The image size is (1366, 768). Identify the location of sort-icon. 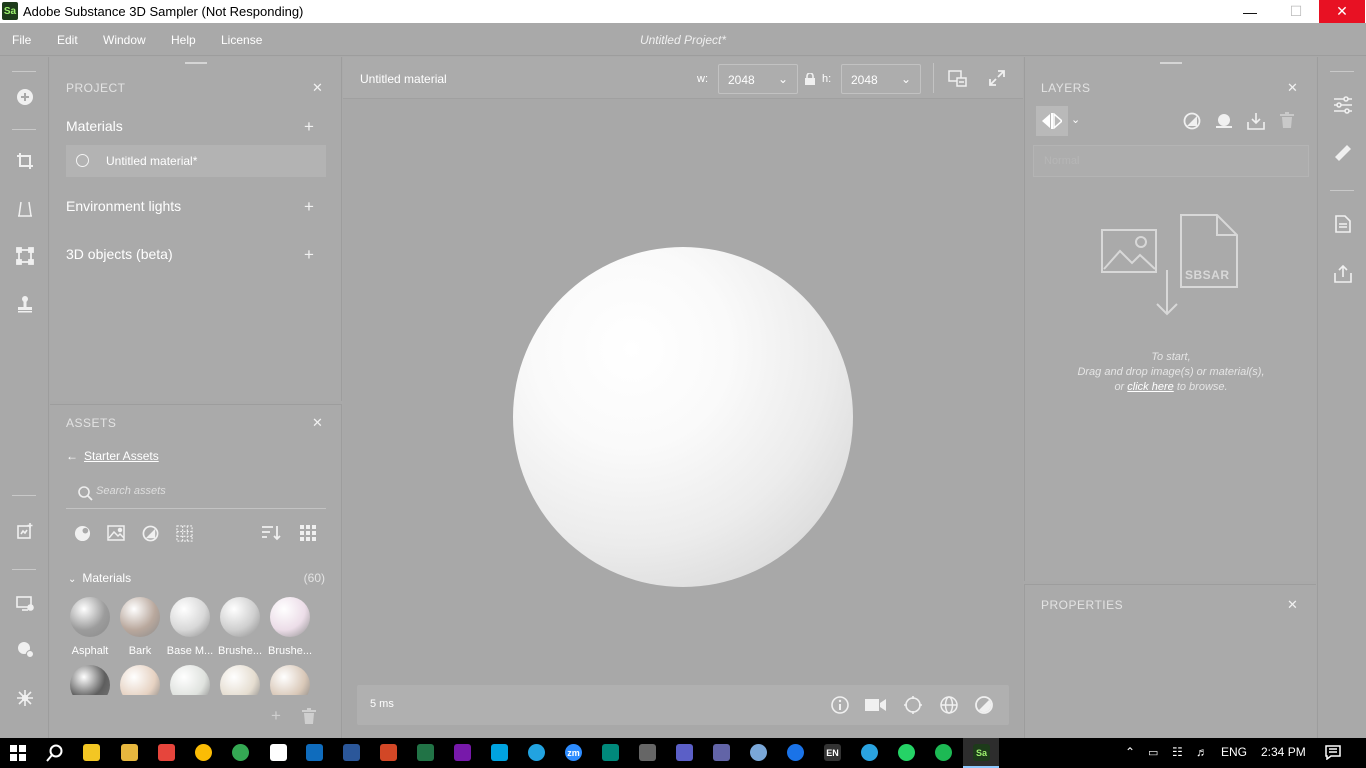
(271, 533).